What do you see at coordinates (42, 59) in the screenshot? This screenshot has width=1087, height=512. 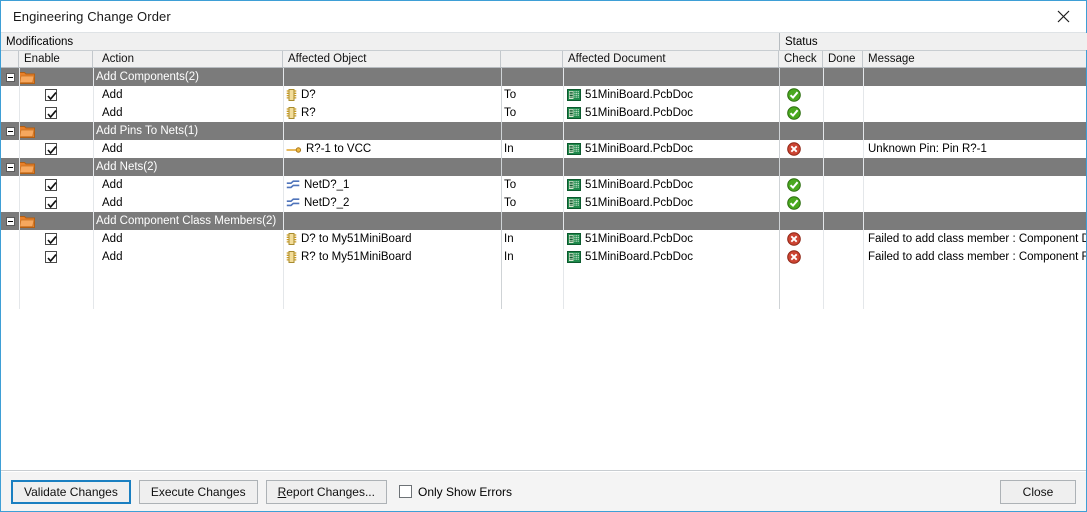 I see `column-header-enable-label: Enable` at bounding box center [42, 59].